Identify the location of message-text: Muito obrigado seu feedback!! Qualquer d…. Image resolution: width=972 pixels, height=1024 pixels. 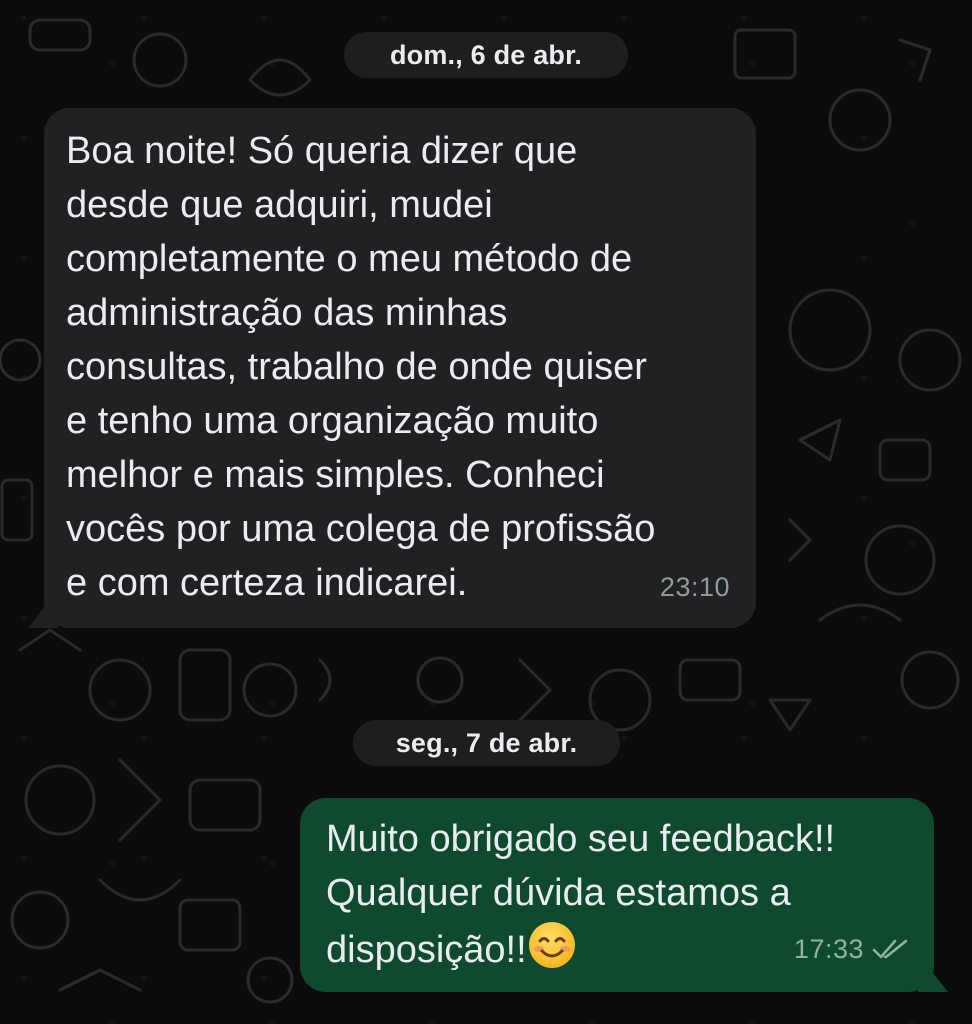
(581, 894).